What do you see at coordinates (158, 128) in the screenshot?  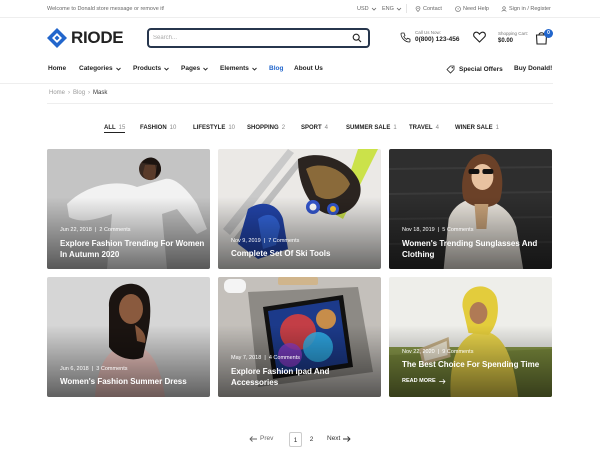 I see `filter-fashion: FASHION 10` at bounding box center [158, 128].